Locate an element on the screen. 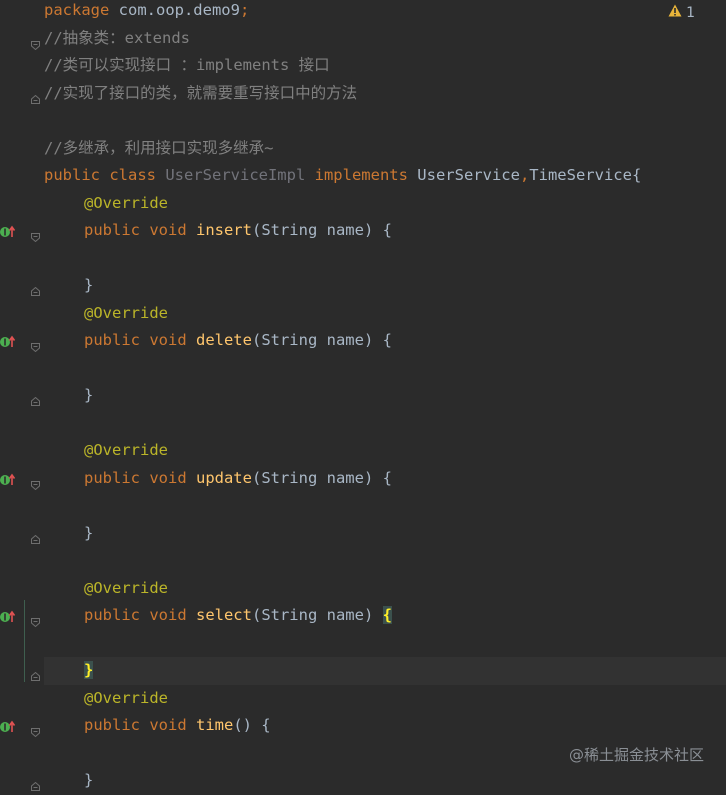 The height and width of the screenshot is (795, 726). inspection-warning-indicator: 1 is located at coordinates (681, 13).